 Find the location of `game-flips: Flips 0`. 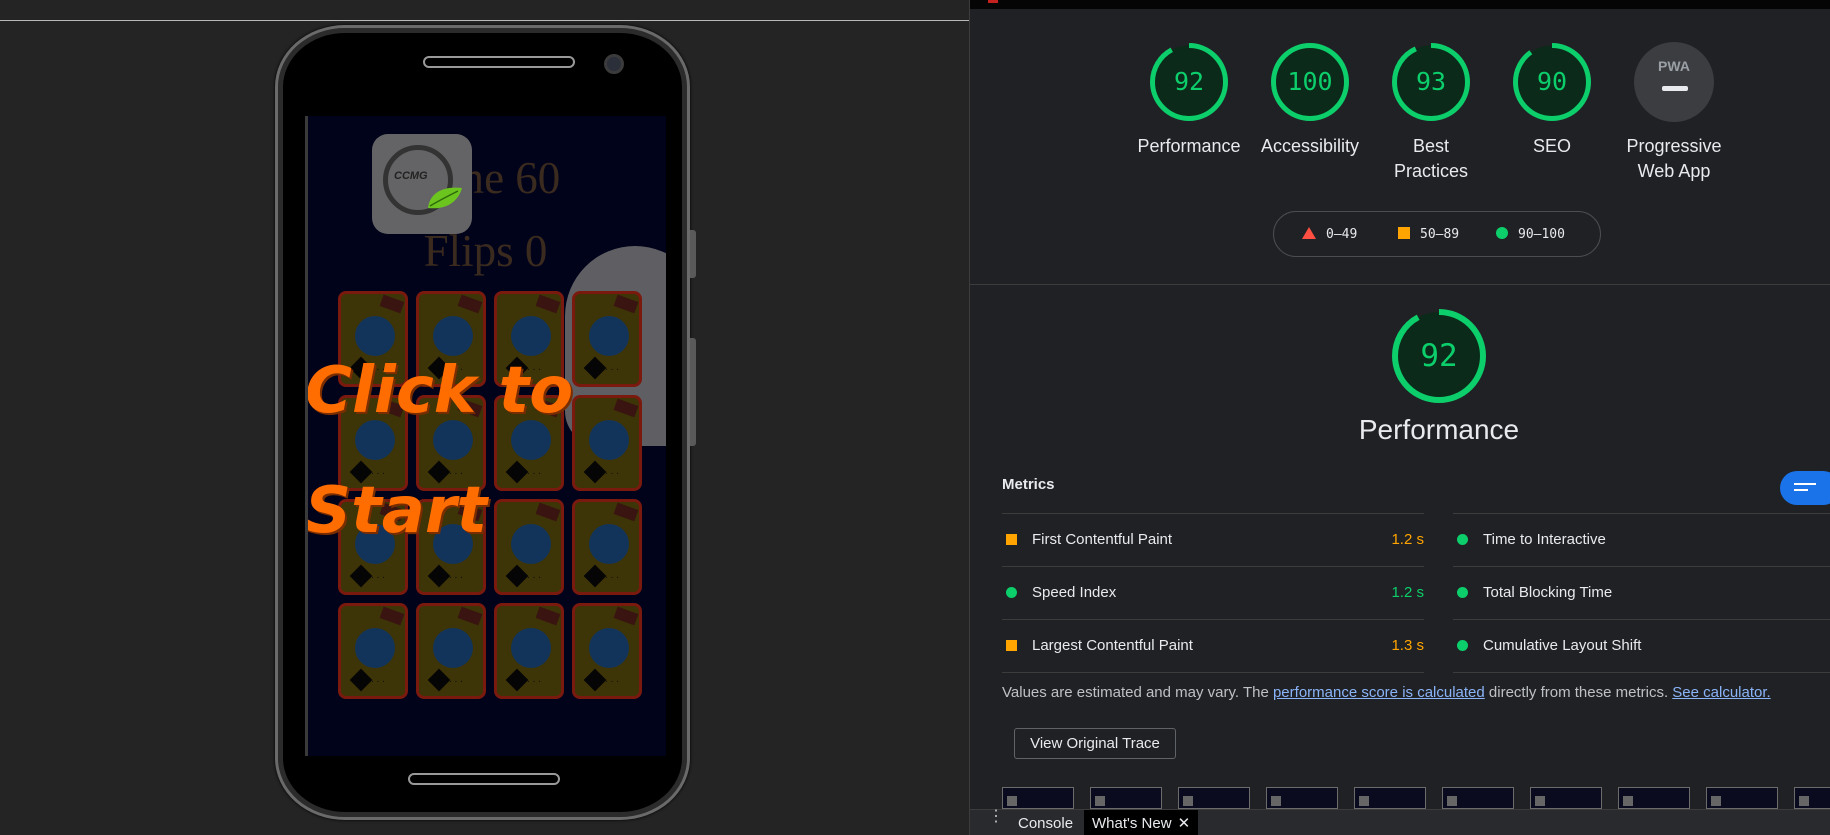

game-flips: Flips 0 is located at coordinates (485, 251).